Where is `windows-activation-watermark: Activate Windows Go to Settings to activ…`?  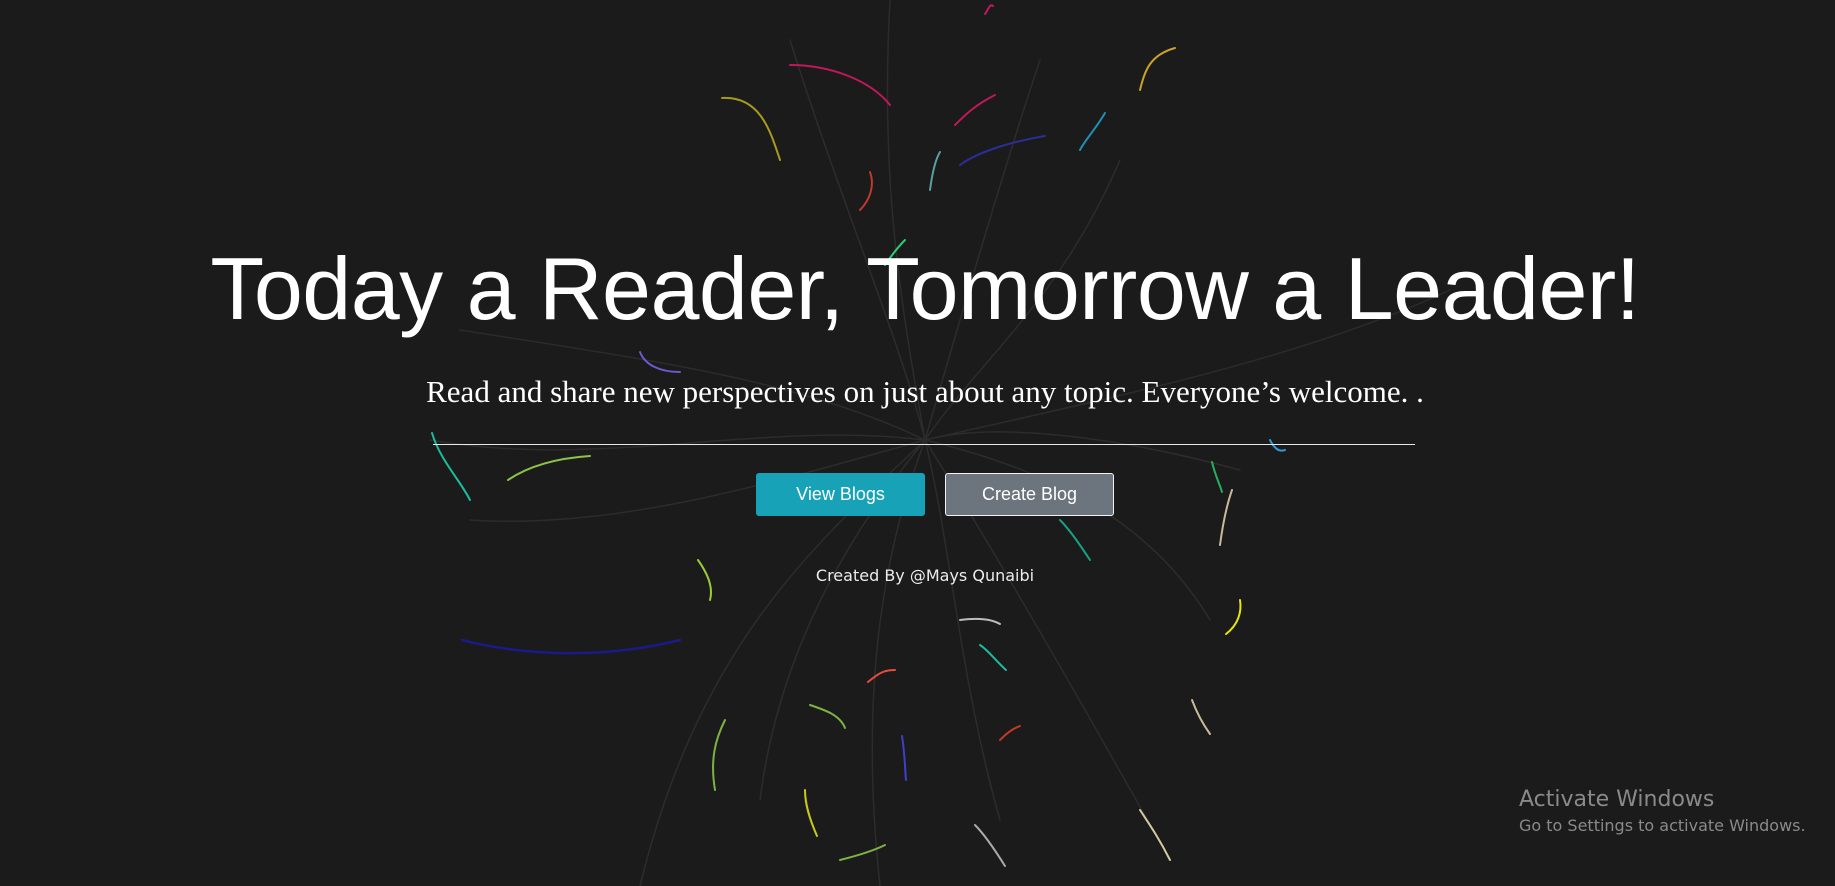 windows-activation-watermark: Activate Windows Go to Settings to activ… is located at coordinates (1662, 811).